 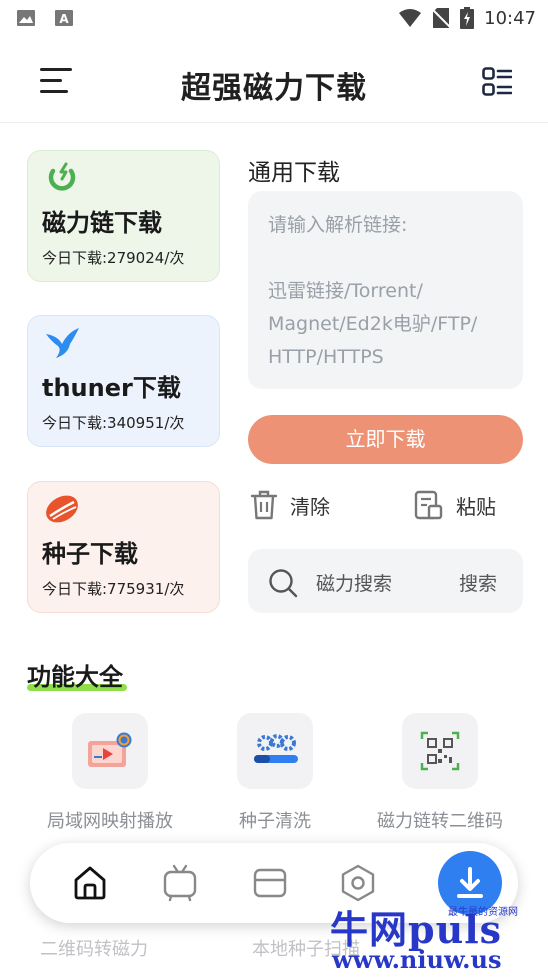 What do you see at coordinates (270, 883) in the screenshot?
I see `card-icon` at bounding box center [270, 883].